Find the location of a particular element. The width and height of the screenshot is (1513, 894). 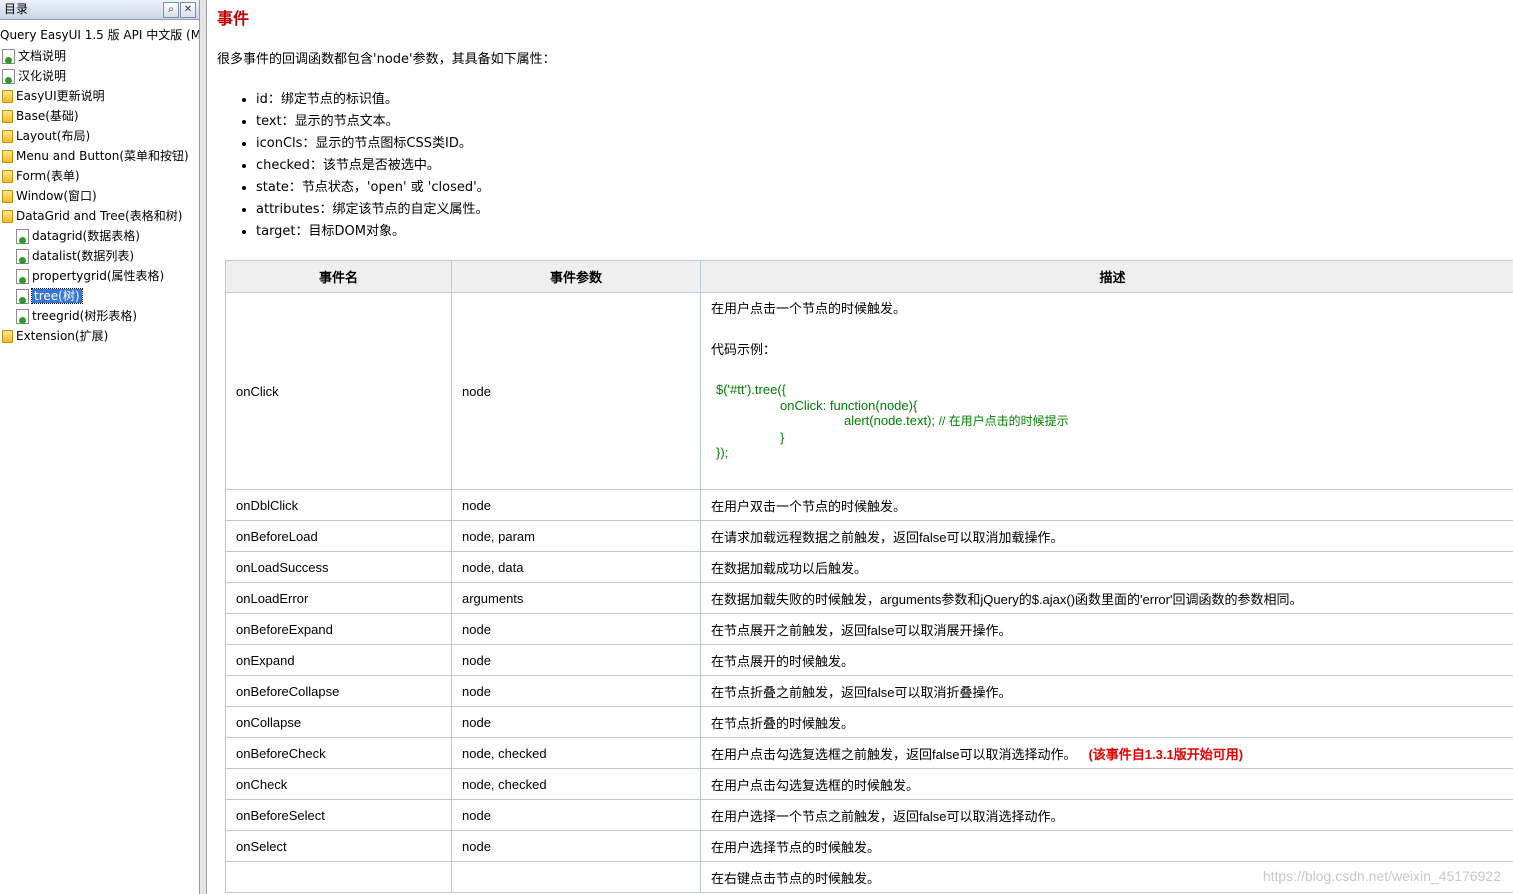

table-row: onDblClick node 在用户双击一个节点的时候触发。 is located at coordinates (869, 505).